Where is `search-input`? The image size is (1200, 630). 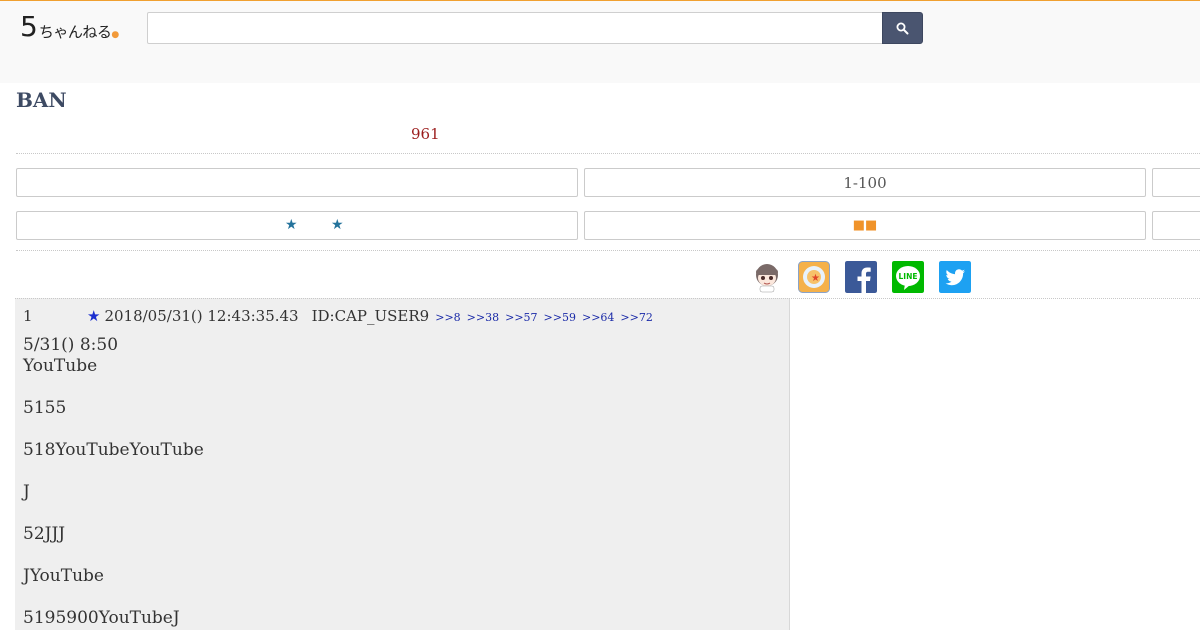
search-input is located at coordinates (515, 28).